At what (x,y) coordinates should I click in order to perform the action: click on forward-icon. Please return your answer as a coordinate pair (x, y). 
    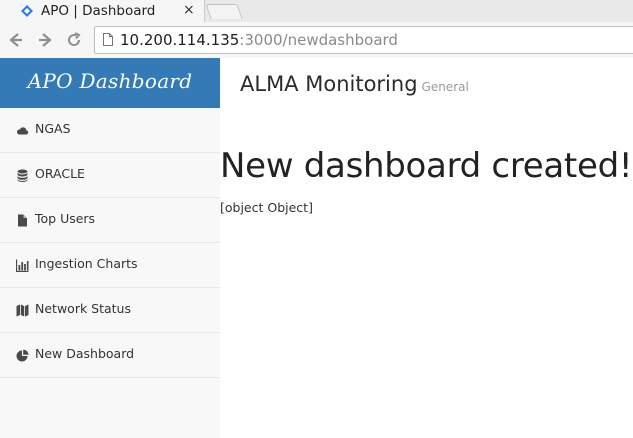
    Looking at the image, I should click on (45, 40).